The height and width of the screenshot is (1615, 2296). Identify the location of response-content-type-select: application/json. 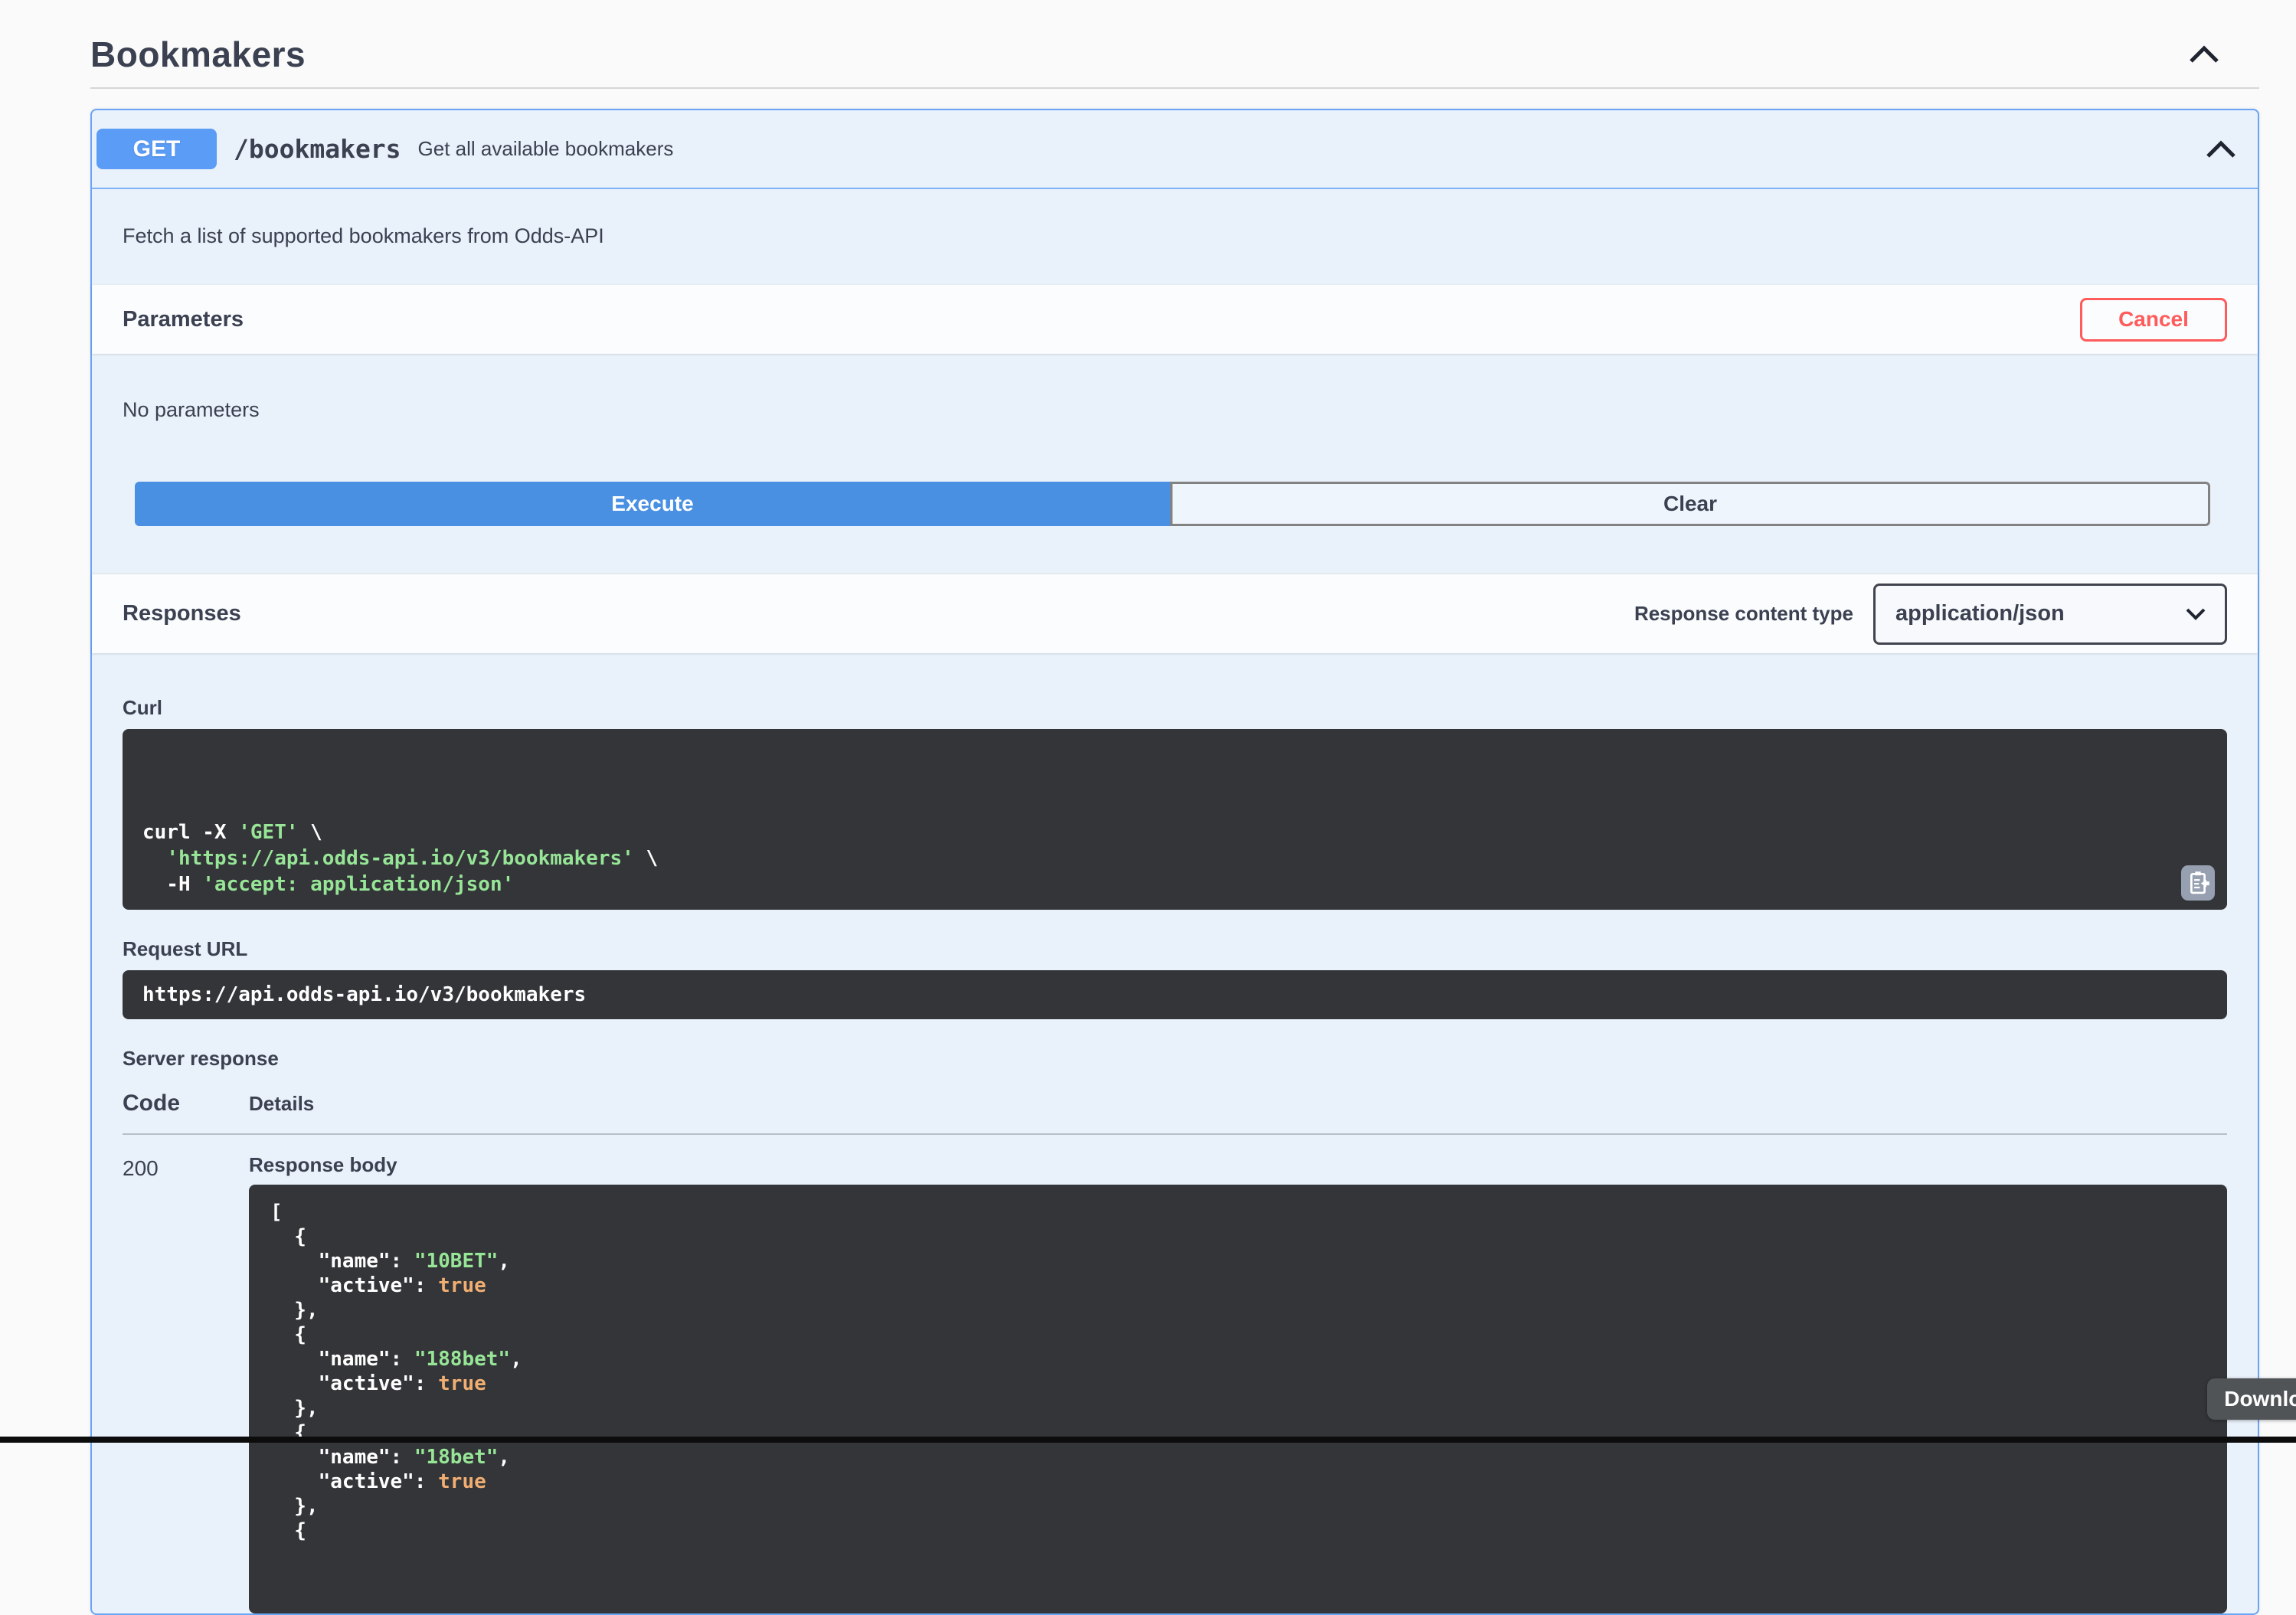
(2050, 614).